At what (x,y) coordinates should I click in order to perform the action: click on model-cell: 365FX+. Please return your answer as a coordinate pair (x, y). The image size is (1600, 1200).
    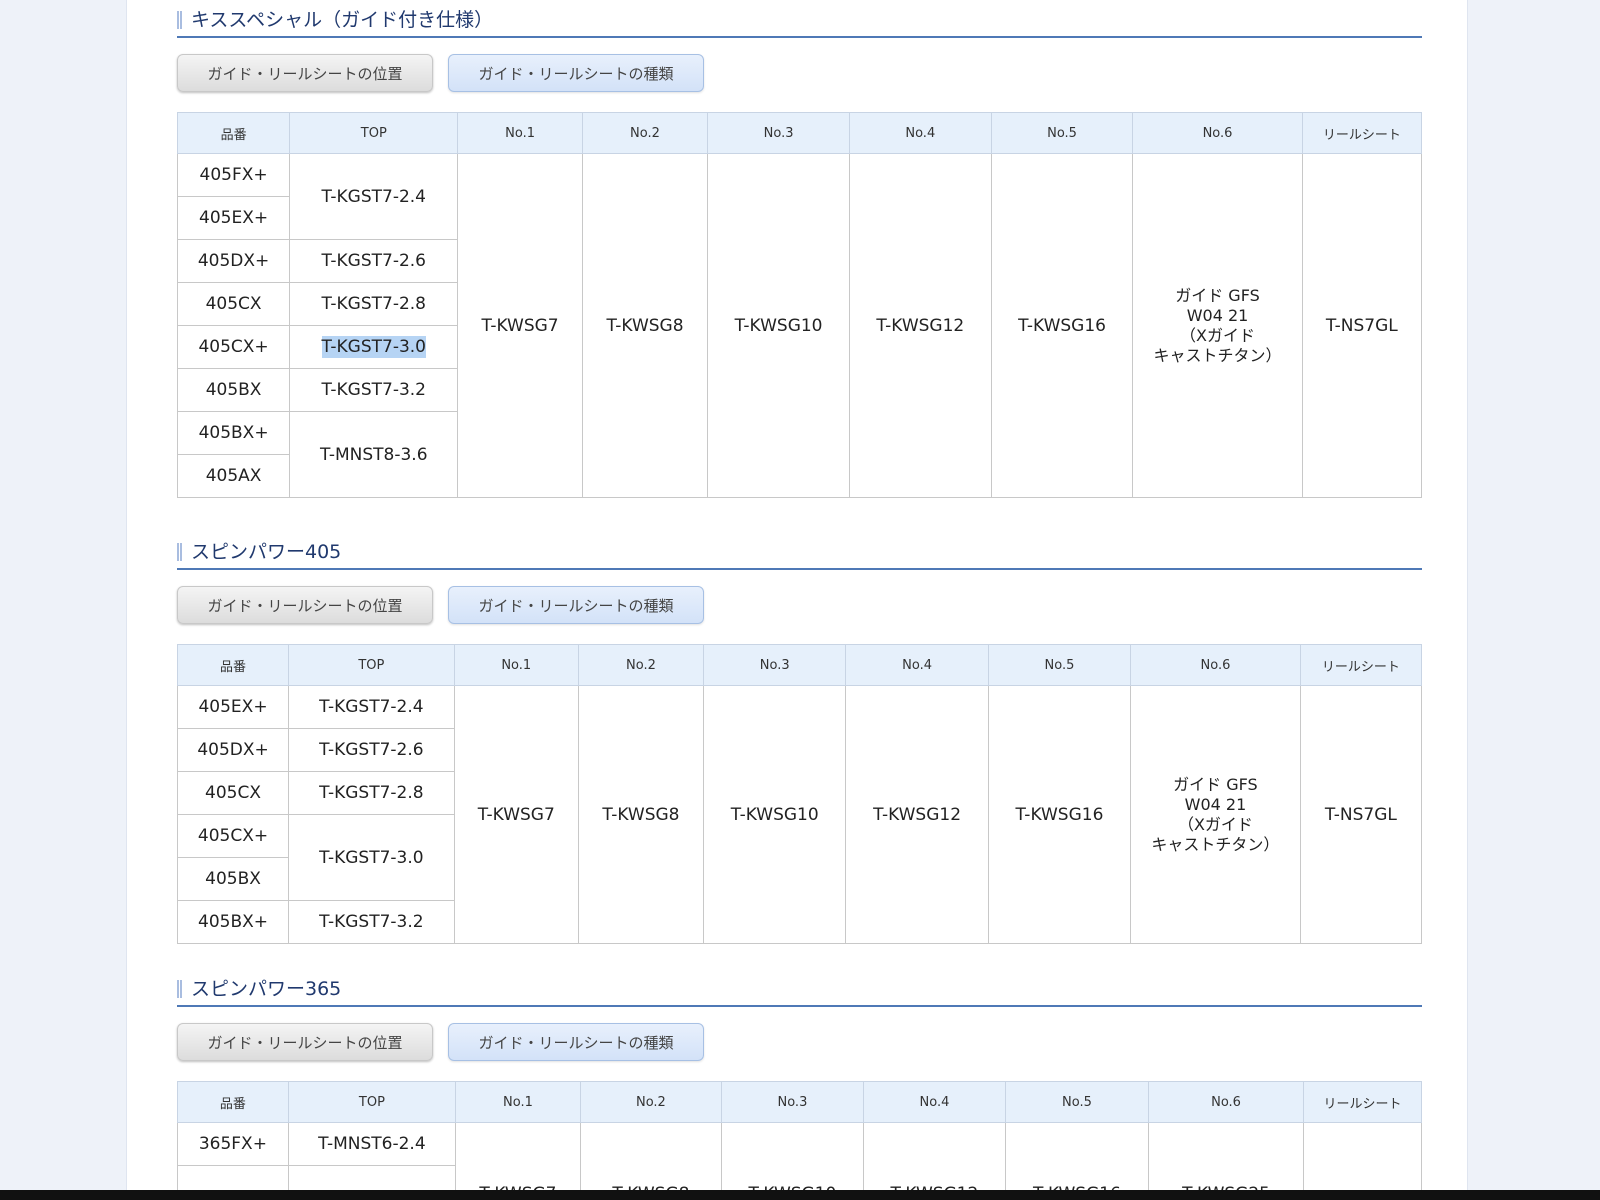
    Looking at the image, I should click on (233, 1144).